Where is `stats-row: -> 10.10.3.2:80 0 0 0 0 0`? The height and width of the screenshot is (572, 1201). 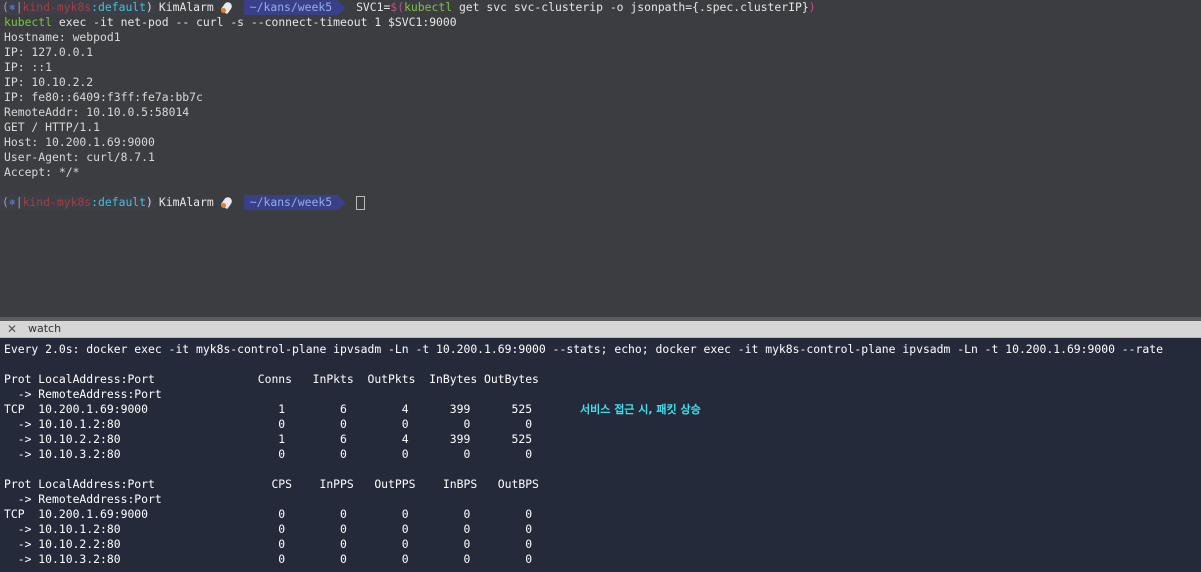 stats-row: -> 10.10.3.2:80 0 0 0 0 0 is located at coordinates (268, 454).